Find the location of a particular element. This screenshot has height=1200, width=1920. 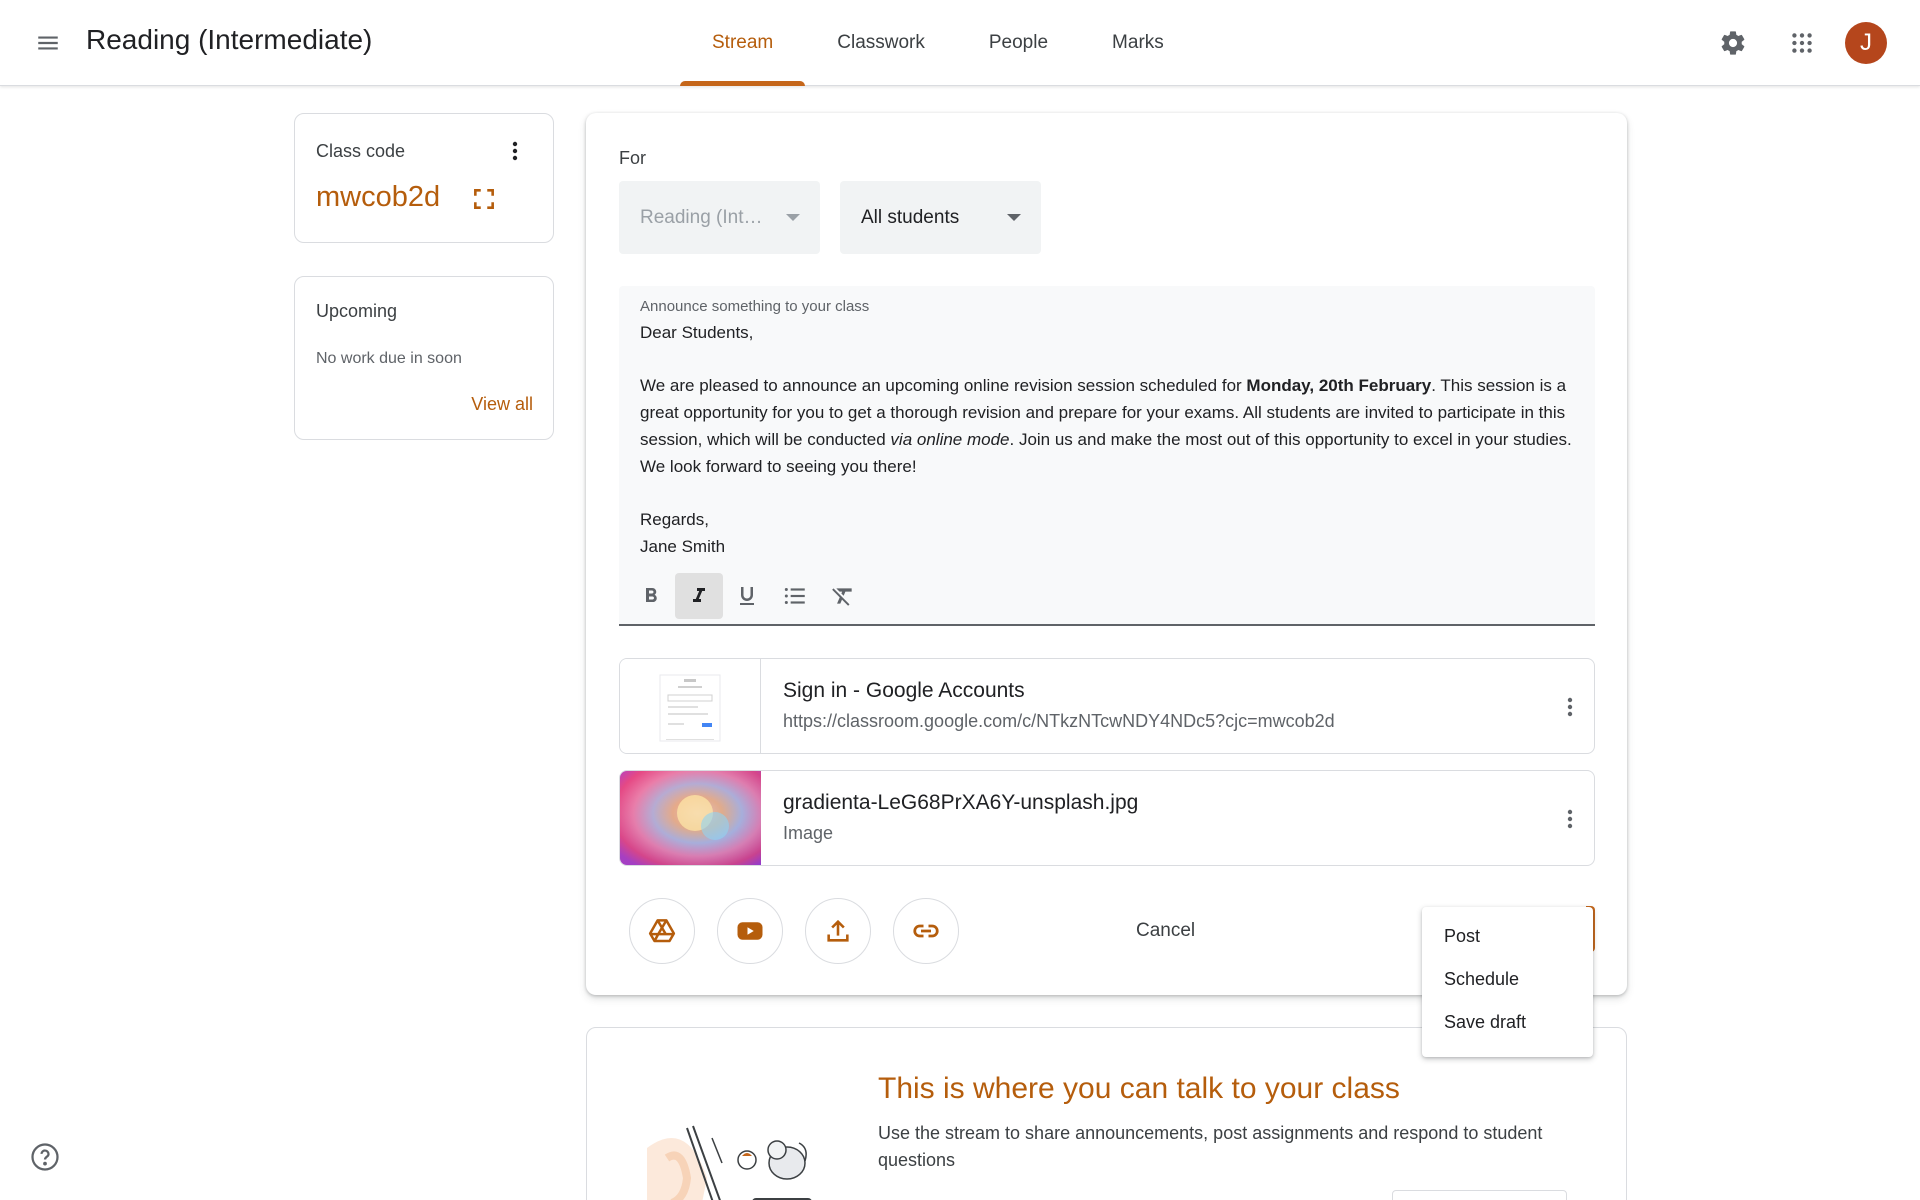

avatar: J is located at coordinates (1866, 43).